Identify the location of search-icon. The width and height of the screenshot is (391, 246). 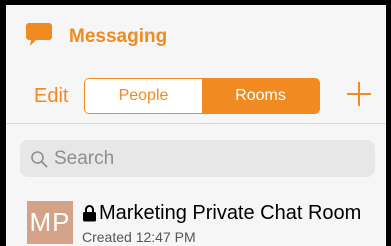
(39, 158).